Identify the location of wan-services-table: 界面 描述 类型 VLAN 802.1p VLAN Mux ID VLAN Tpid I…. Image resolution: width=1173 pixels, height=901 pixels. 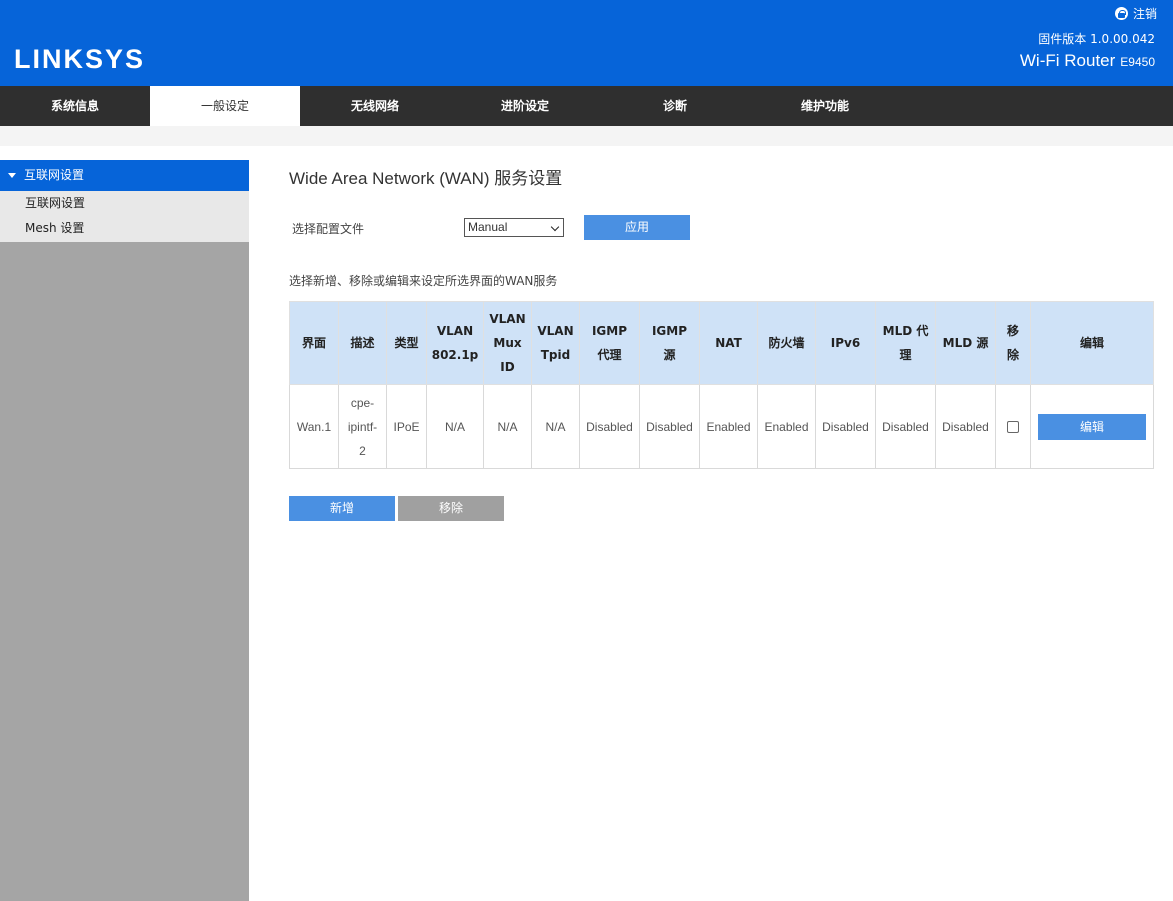
(721, 385).